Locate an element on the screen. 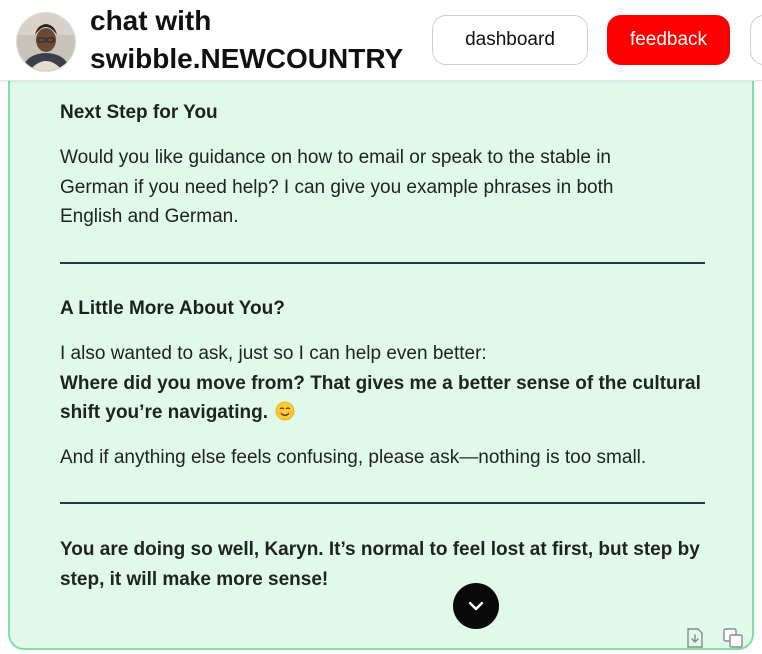 Image resolution: width=762 pixels, height=654 pixels. copy-icon is located at coordinates (733, 638).